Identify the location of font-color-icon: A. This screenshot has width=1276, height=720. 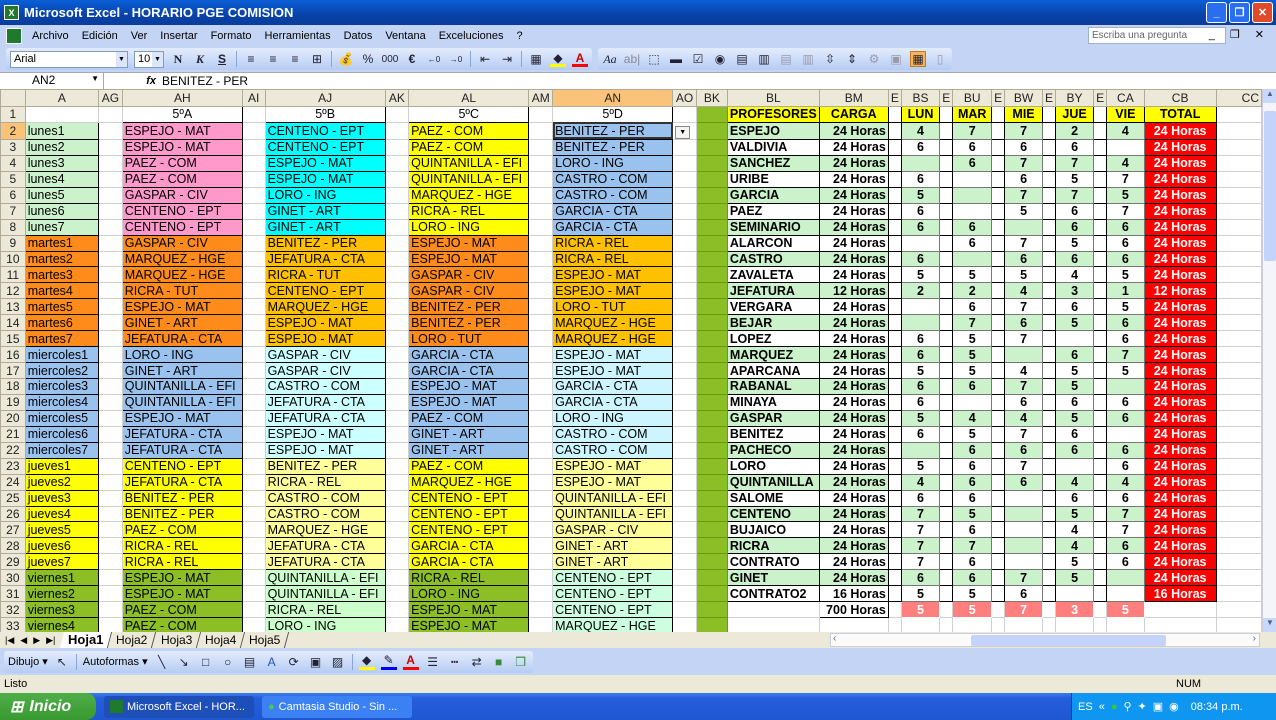
(410, 661).